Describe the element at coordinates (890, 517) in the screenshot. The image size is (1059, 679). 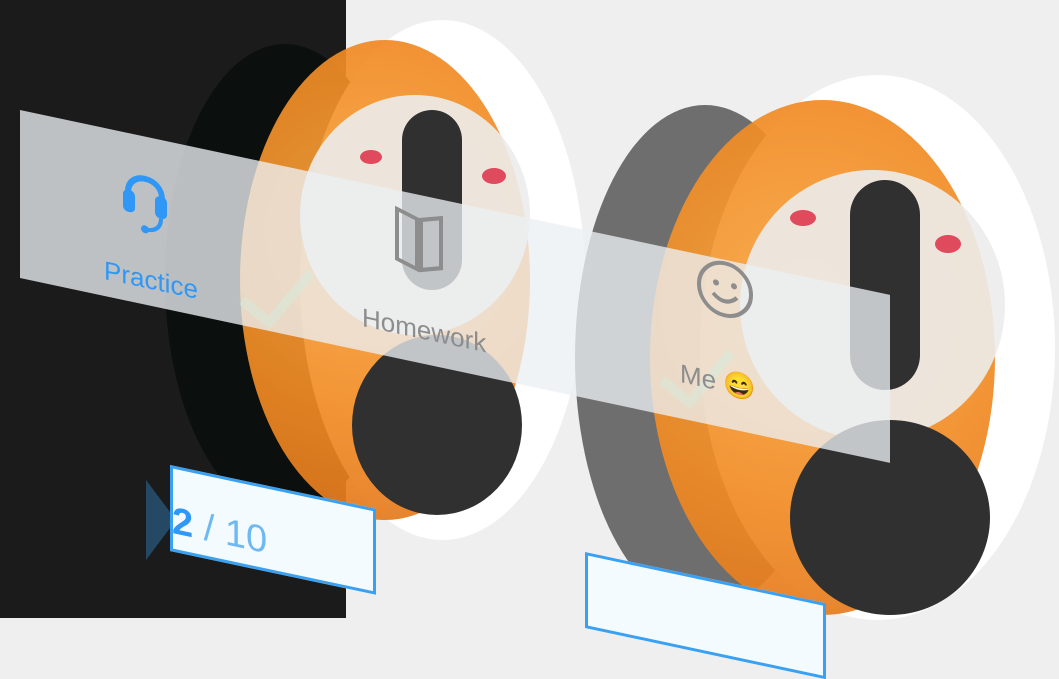
I see `mascot-body` at that location.